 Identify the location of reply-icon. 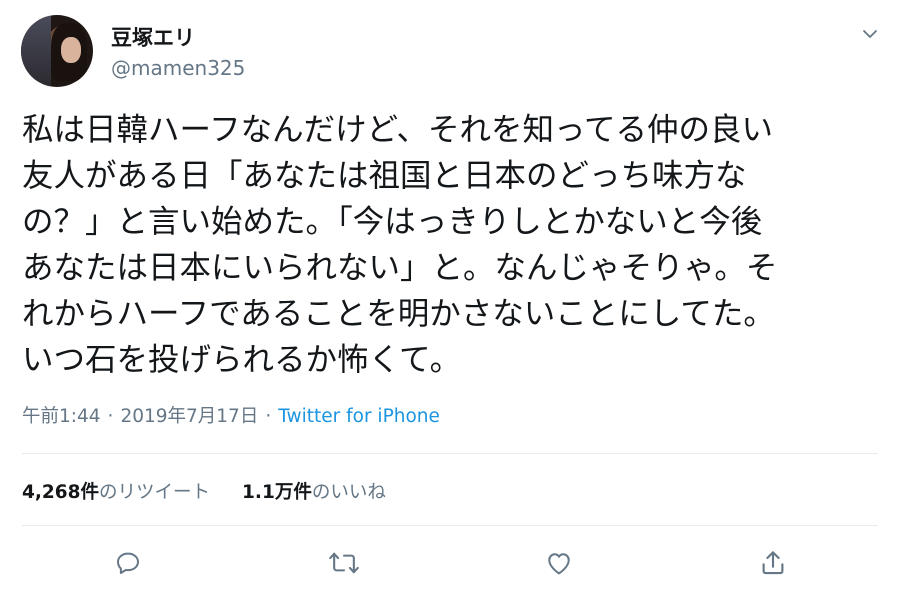
(128, 563).